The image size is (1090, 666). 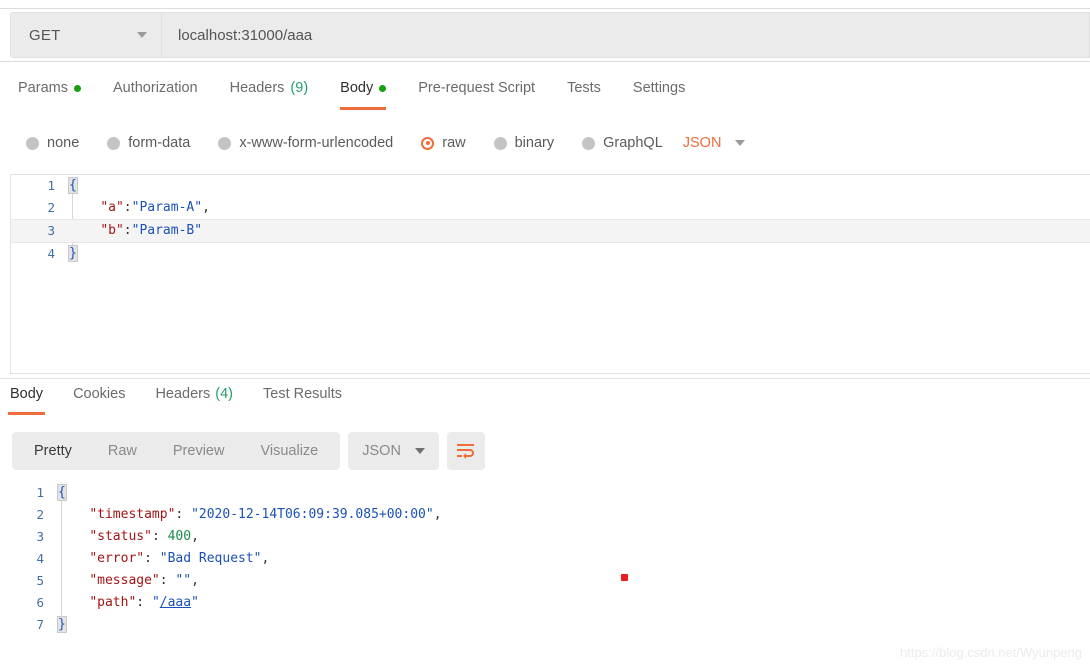 What do you see at coordinates (245, 35) in the screenshot?
I see `request-url-value: localhost:31000/aaa` at bounding box center [245, 35].